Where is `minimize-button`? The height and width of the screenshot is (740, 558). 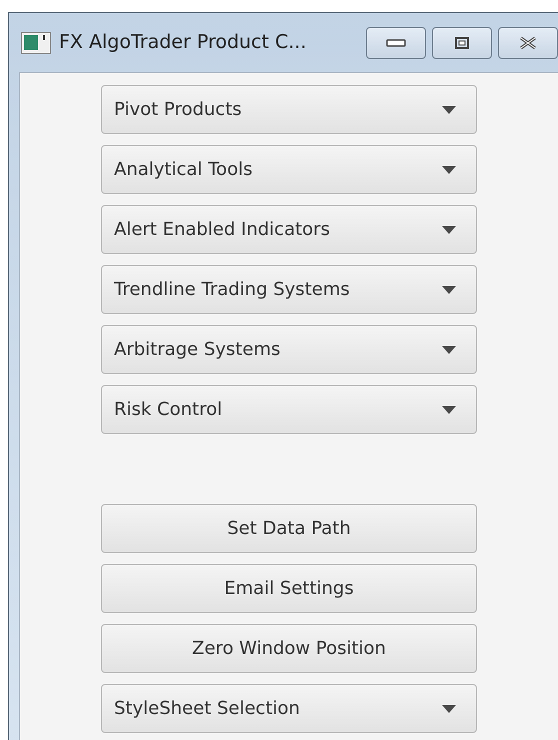 minimize-button is located at coordinates (396, 42).